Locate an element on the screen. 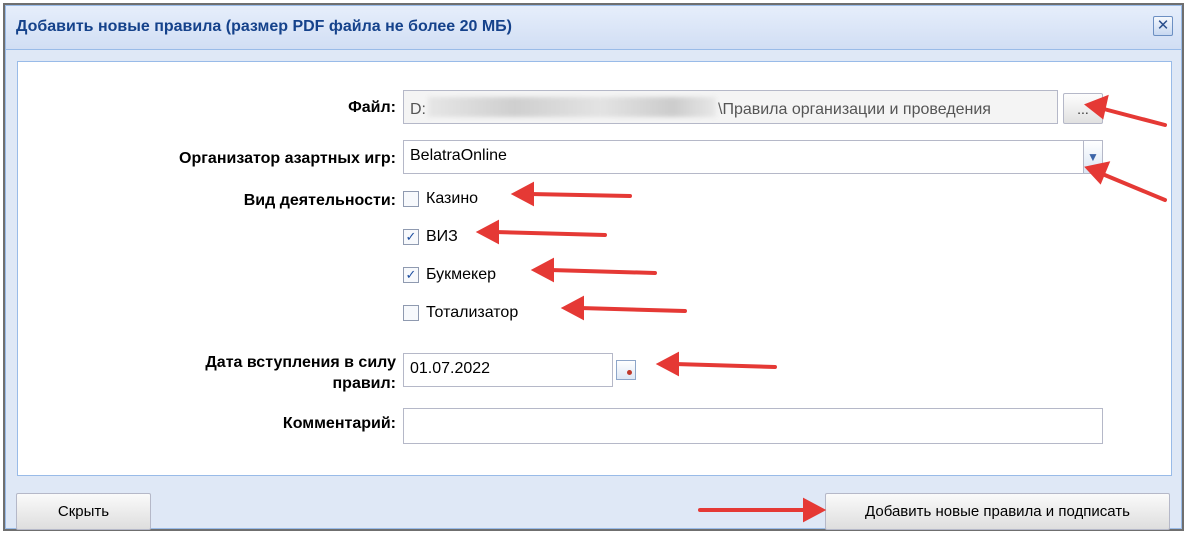 This screenshot has width=1190, height=536. comment-label: Комментарий: is located at coordinates (339, 423).